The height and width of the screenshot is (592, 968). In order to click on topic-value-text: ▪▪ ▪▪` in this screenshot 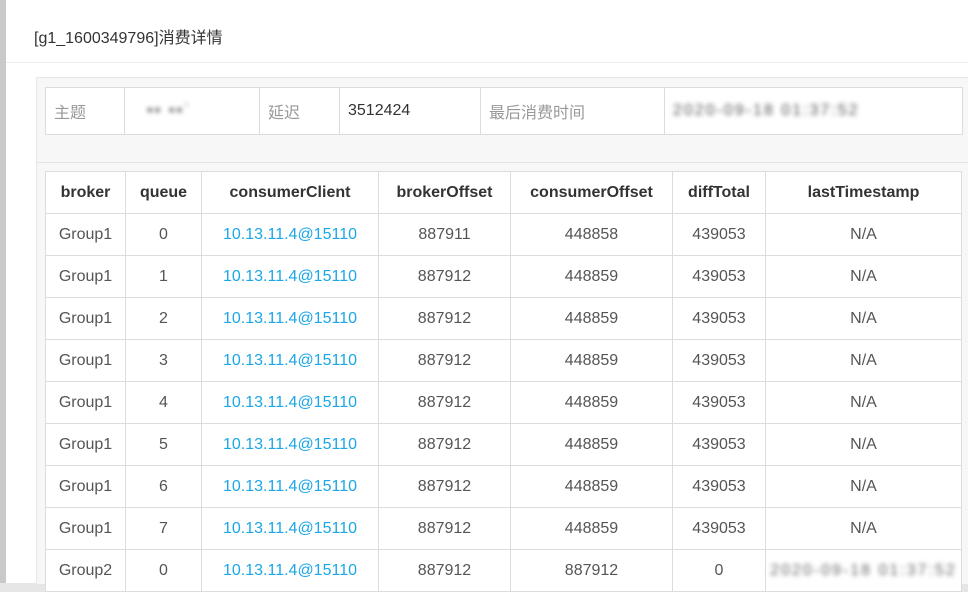, I will do `click(169, 110)`.